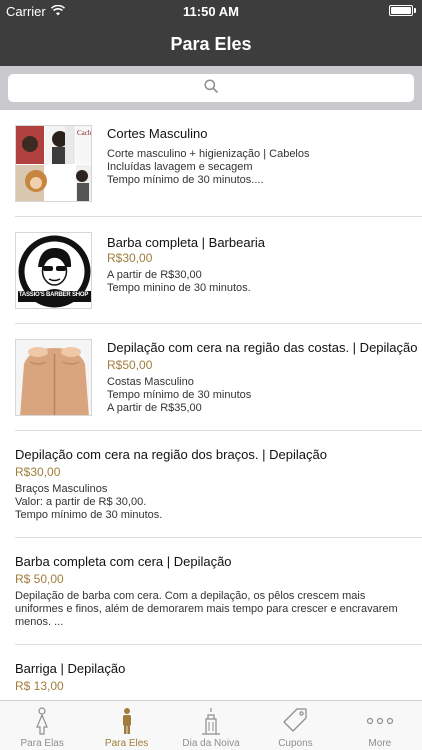 This screenshot has width=422, height=750. I want to click on tab-label: More, so click(380, 743).